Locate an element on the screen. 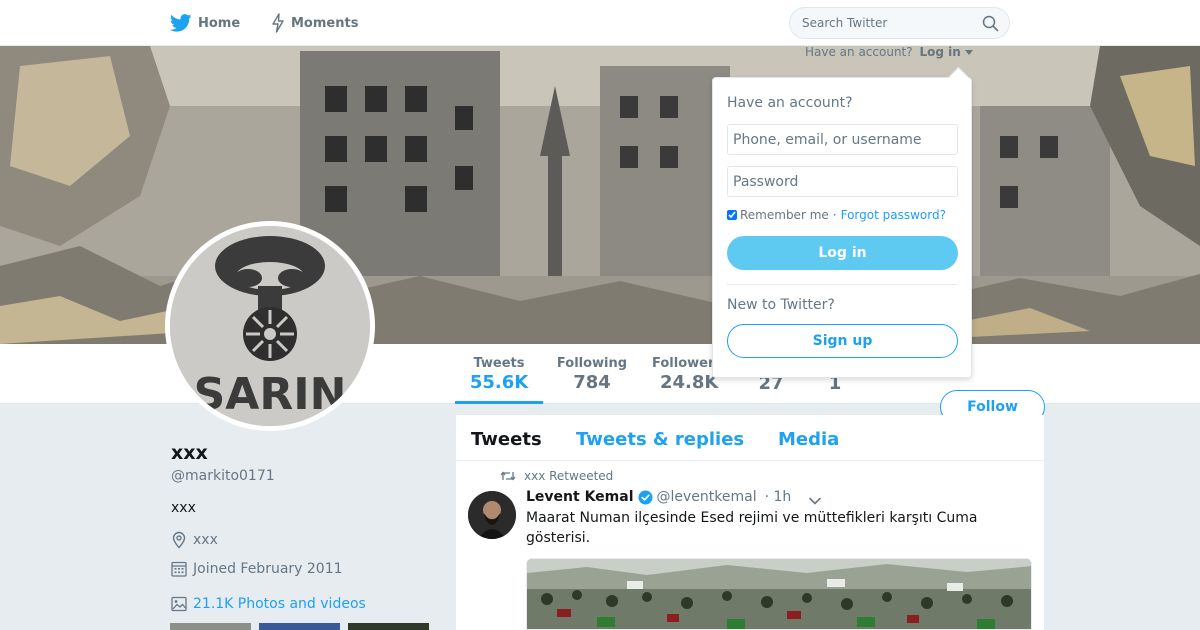  search-icon is located at coordinates (990, 25).